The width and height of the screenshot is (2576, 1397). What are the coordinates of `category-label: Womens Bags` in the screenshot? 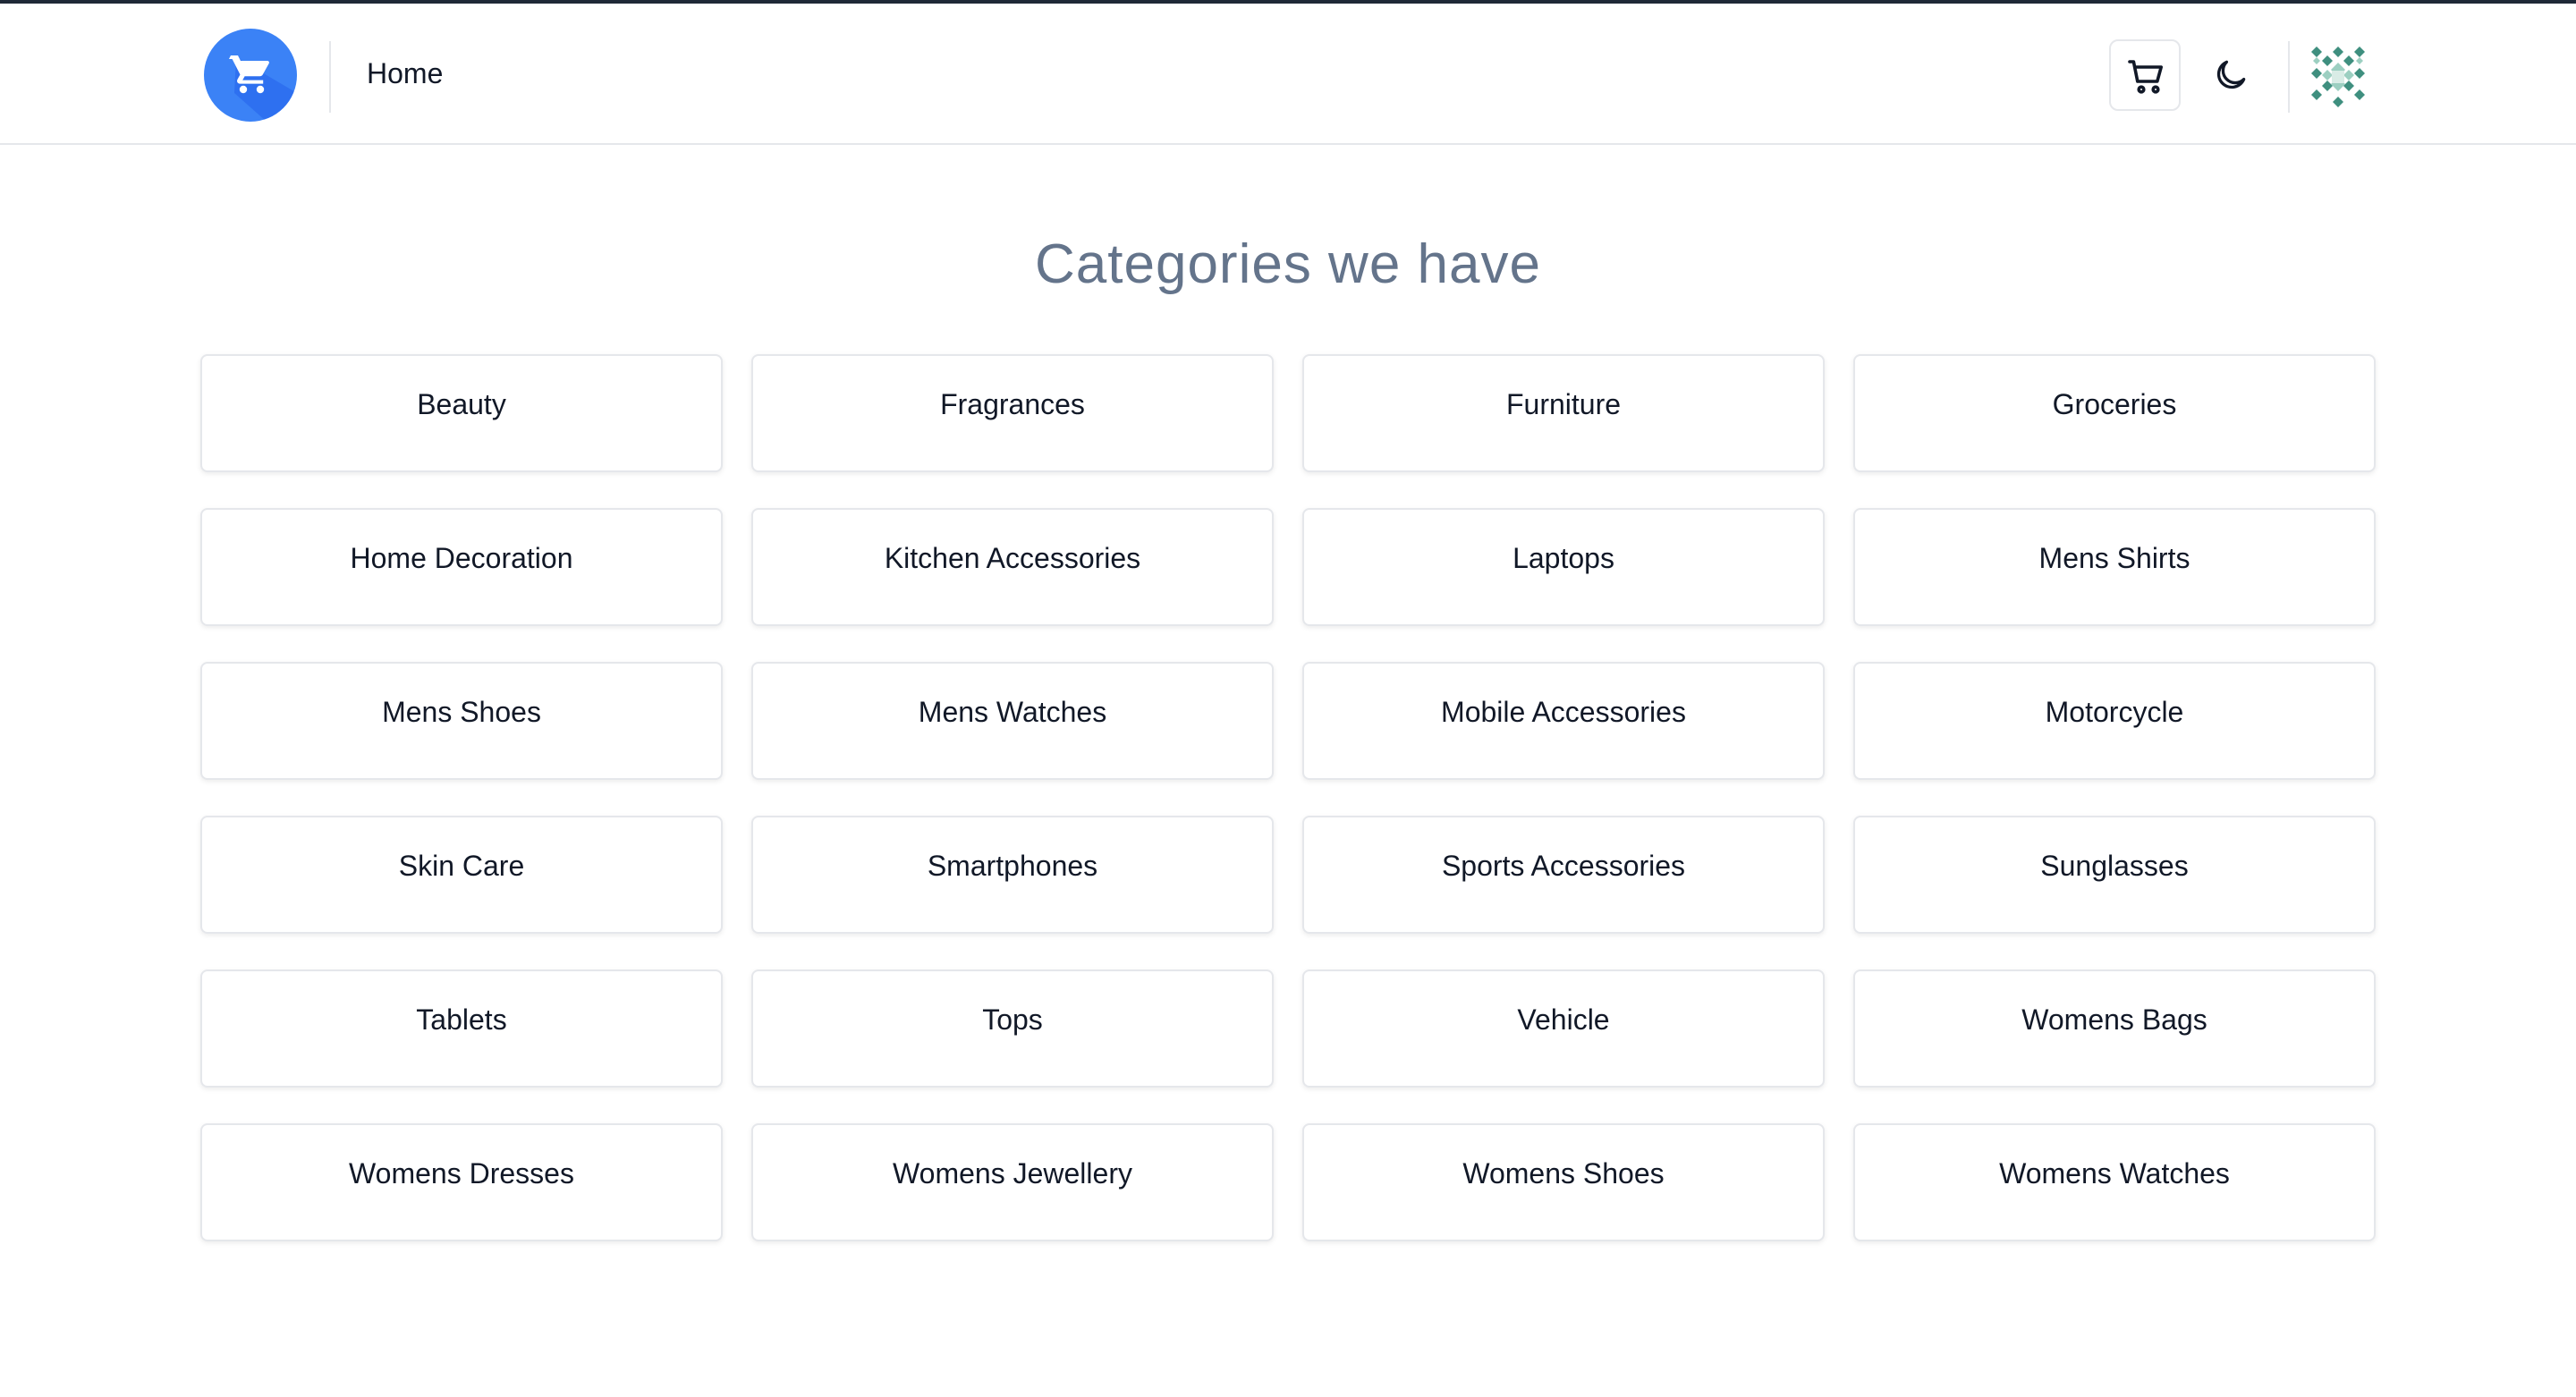 It's located at (2114, 1019).